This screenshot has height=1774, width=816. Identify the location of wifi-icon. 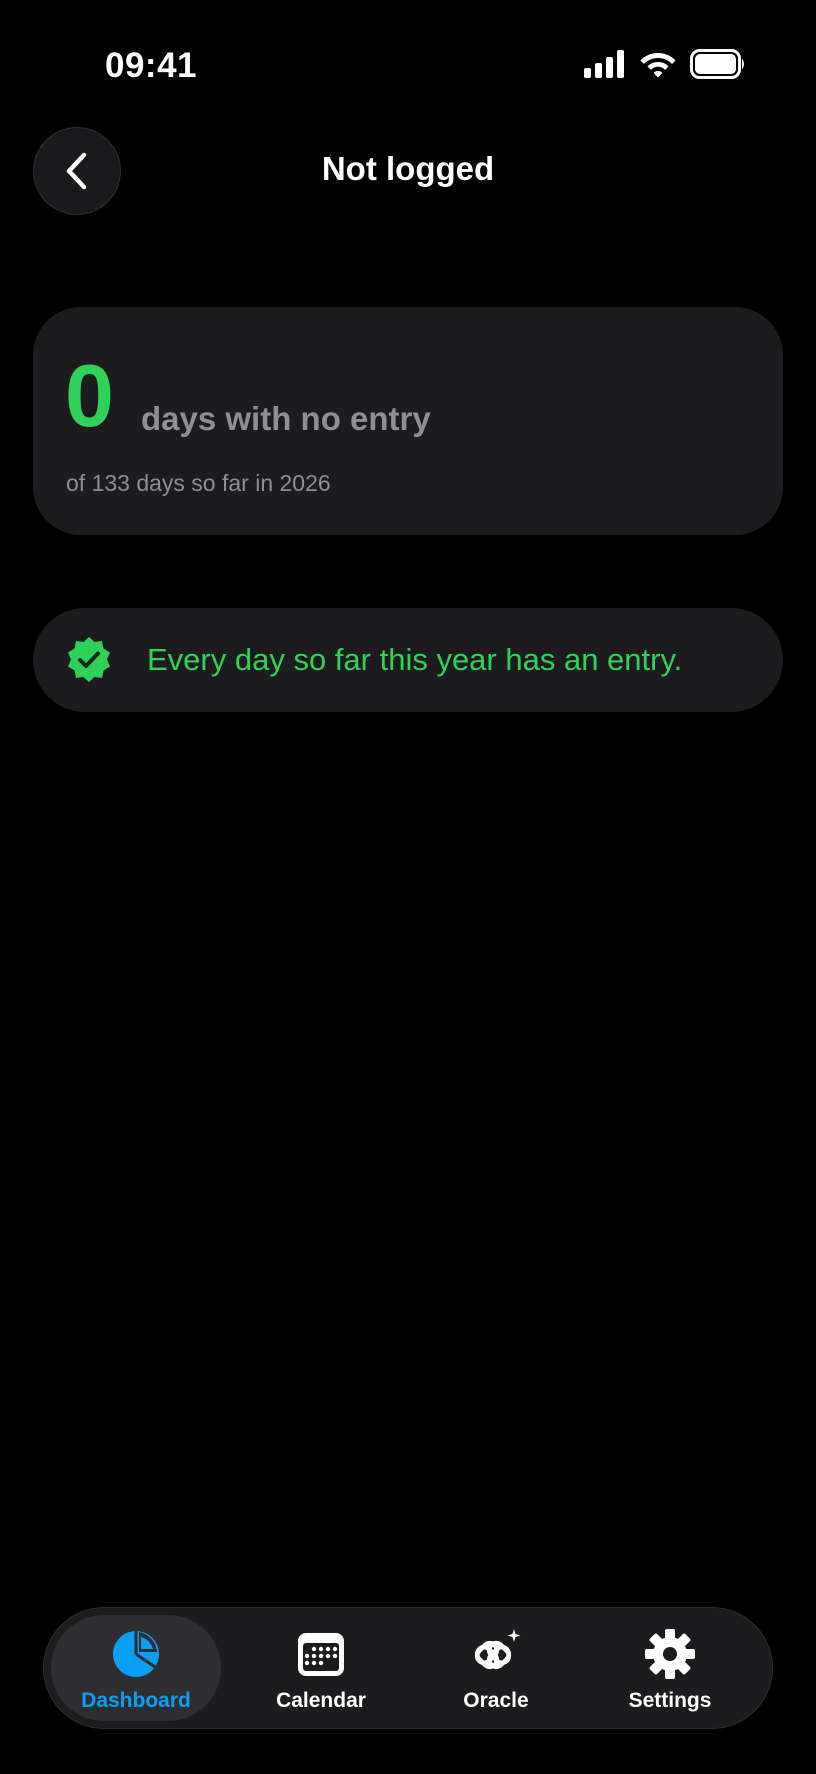
(658, 65).